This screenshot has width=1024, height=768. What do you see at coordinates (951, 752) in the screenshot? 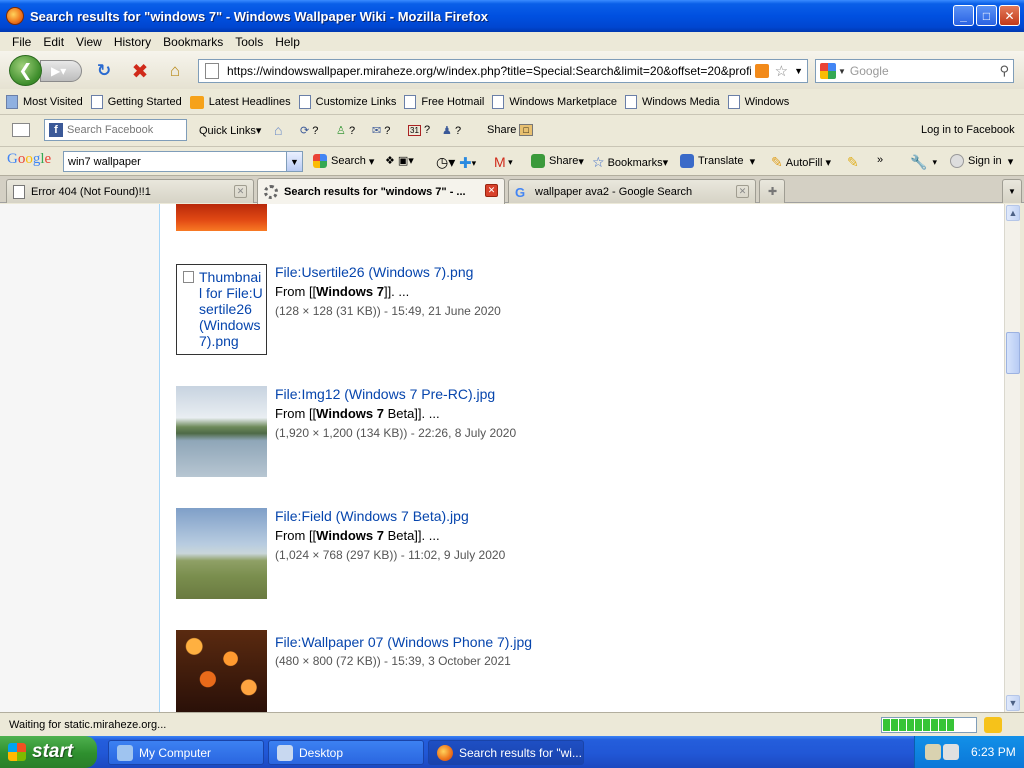
I see `tray-volume-icon` at bounding box center [951, 752].